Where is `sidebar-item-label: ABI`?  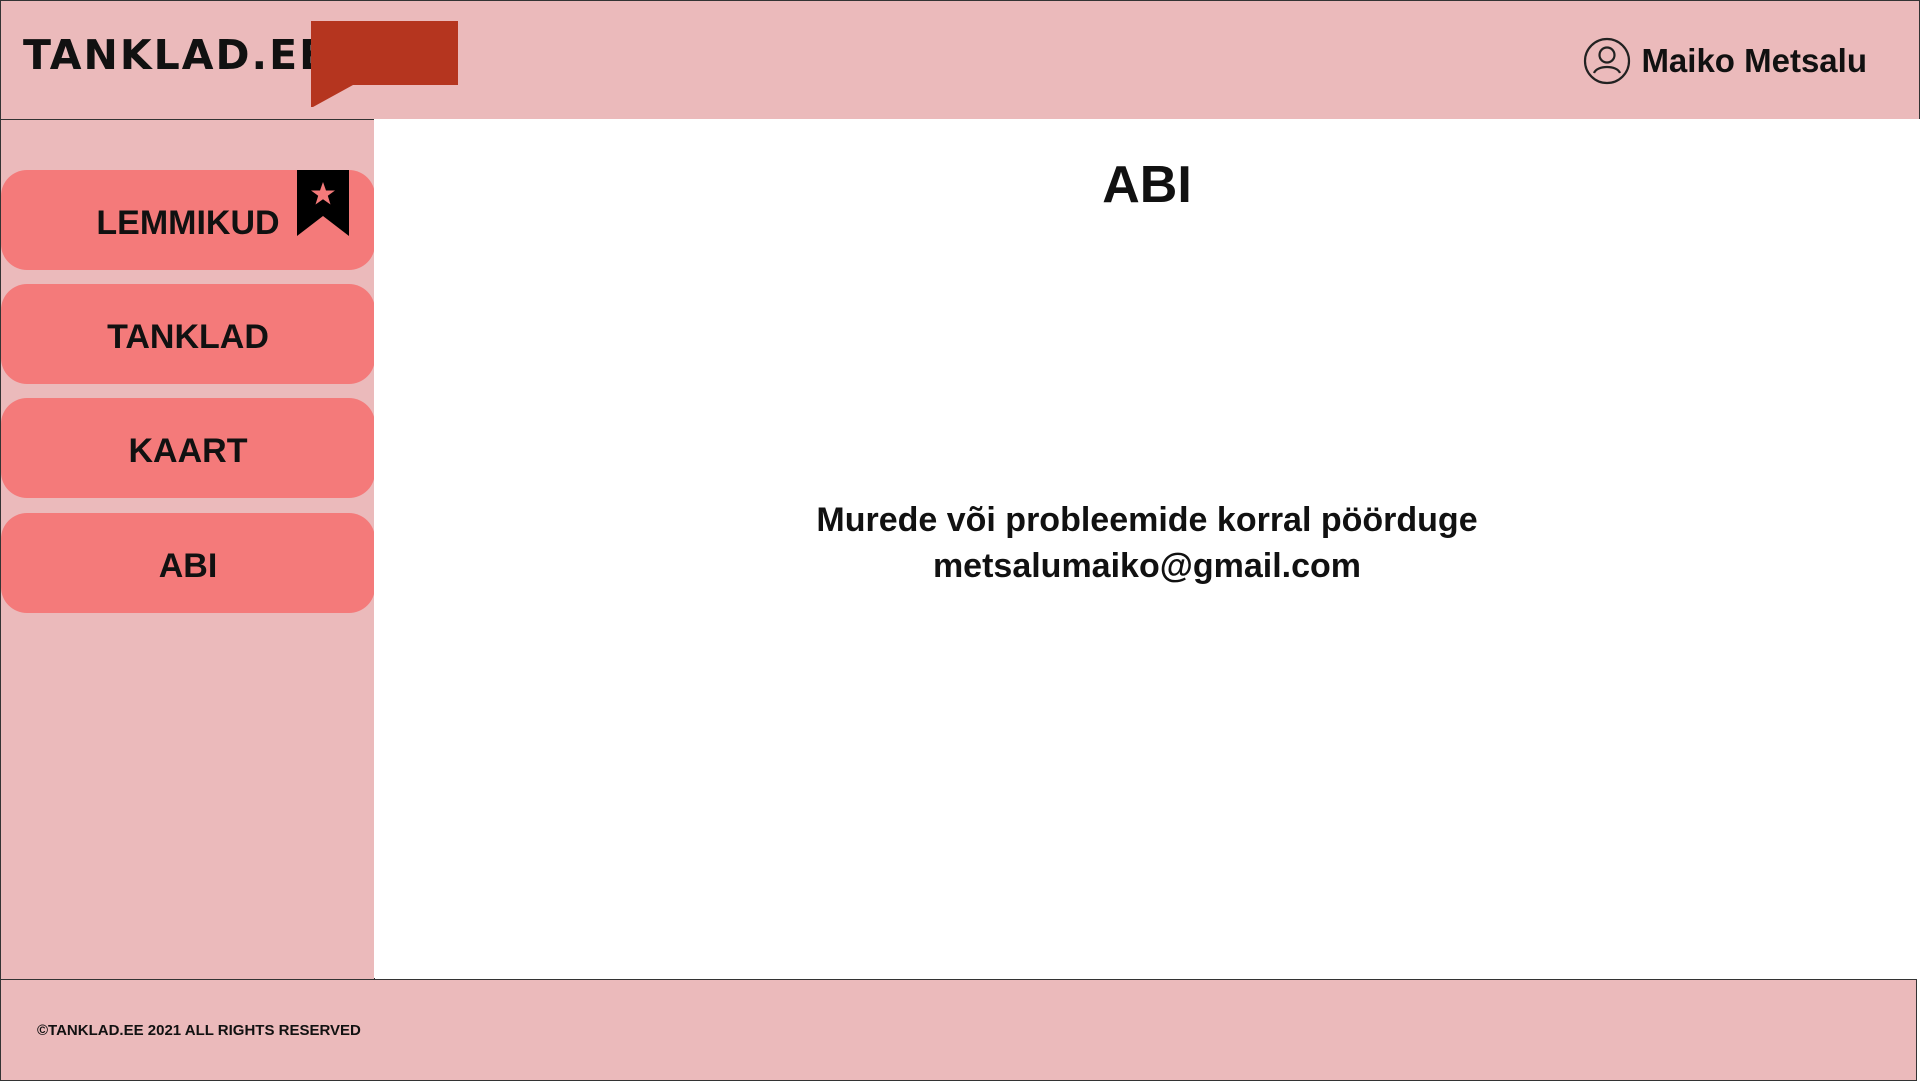
sidebar-item-label: ABI is located at coordinates (188, 565).